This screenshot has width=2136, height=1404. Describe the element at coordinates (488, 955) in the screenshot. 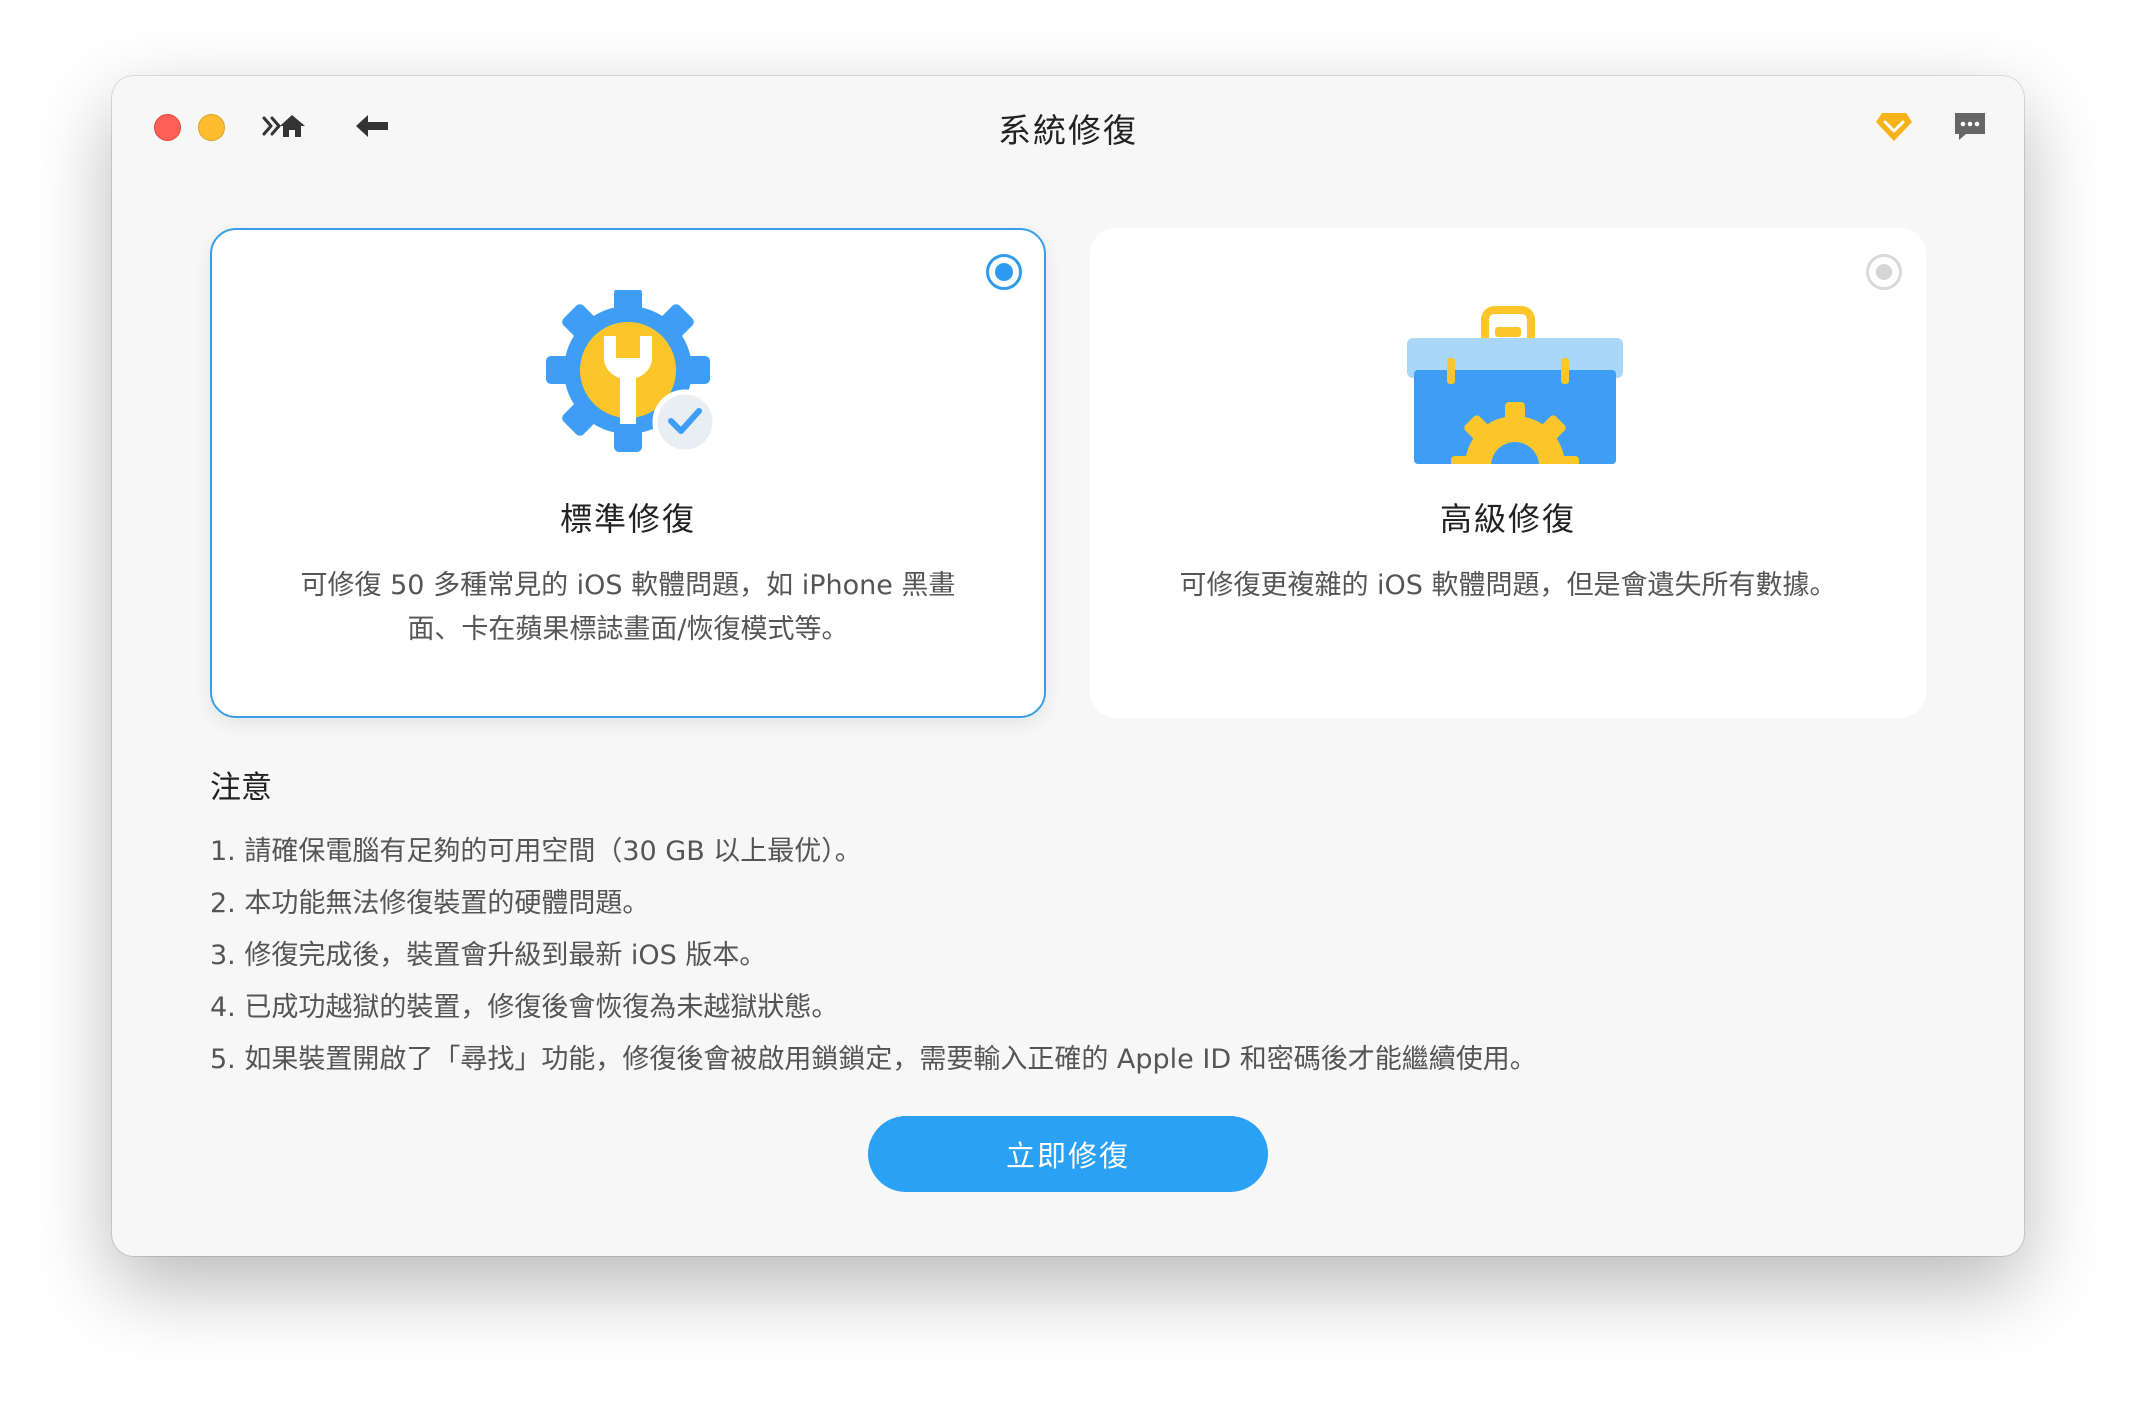

I see `note-item: 3. 修復完成後，裝置會升級到最新 iOS 版本。` at that location.